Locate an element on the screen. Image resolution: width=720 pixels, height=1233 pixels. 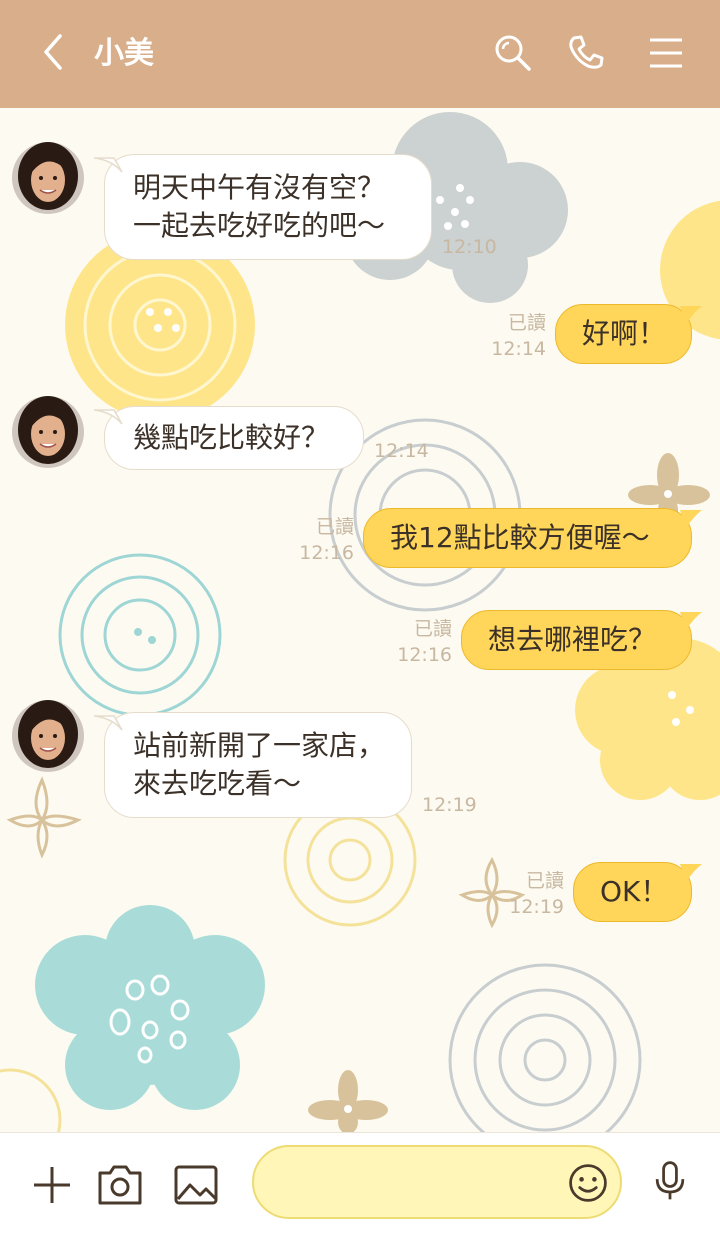
message-text-line: 幾點吃比較好？ is located at coordinates (231, 437).